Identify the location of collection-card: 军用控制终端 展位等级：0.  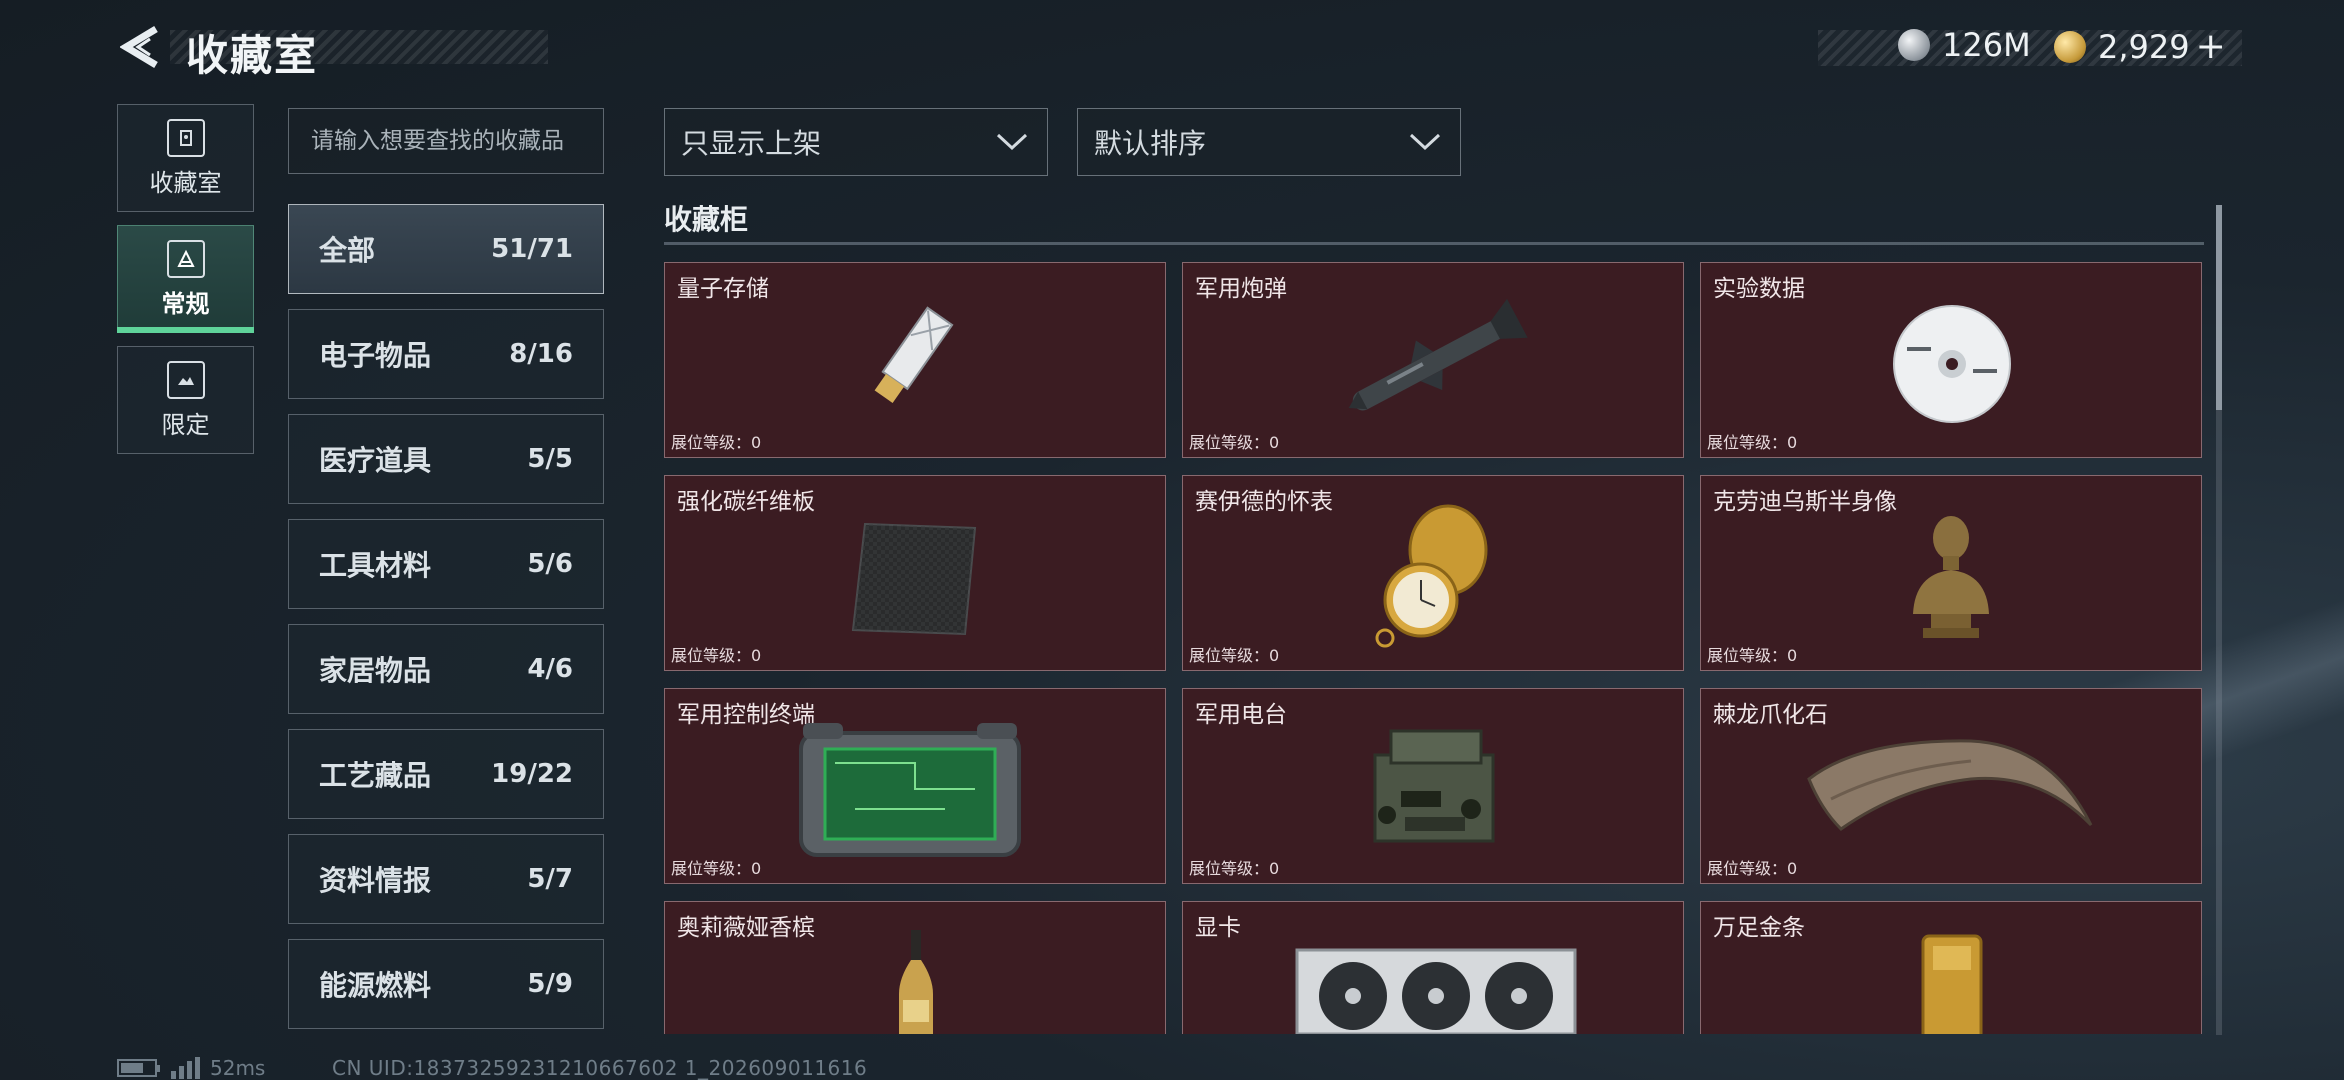
(915, 786).